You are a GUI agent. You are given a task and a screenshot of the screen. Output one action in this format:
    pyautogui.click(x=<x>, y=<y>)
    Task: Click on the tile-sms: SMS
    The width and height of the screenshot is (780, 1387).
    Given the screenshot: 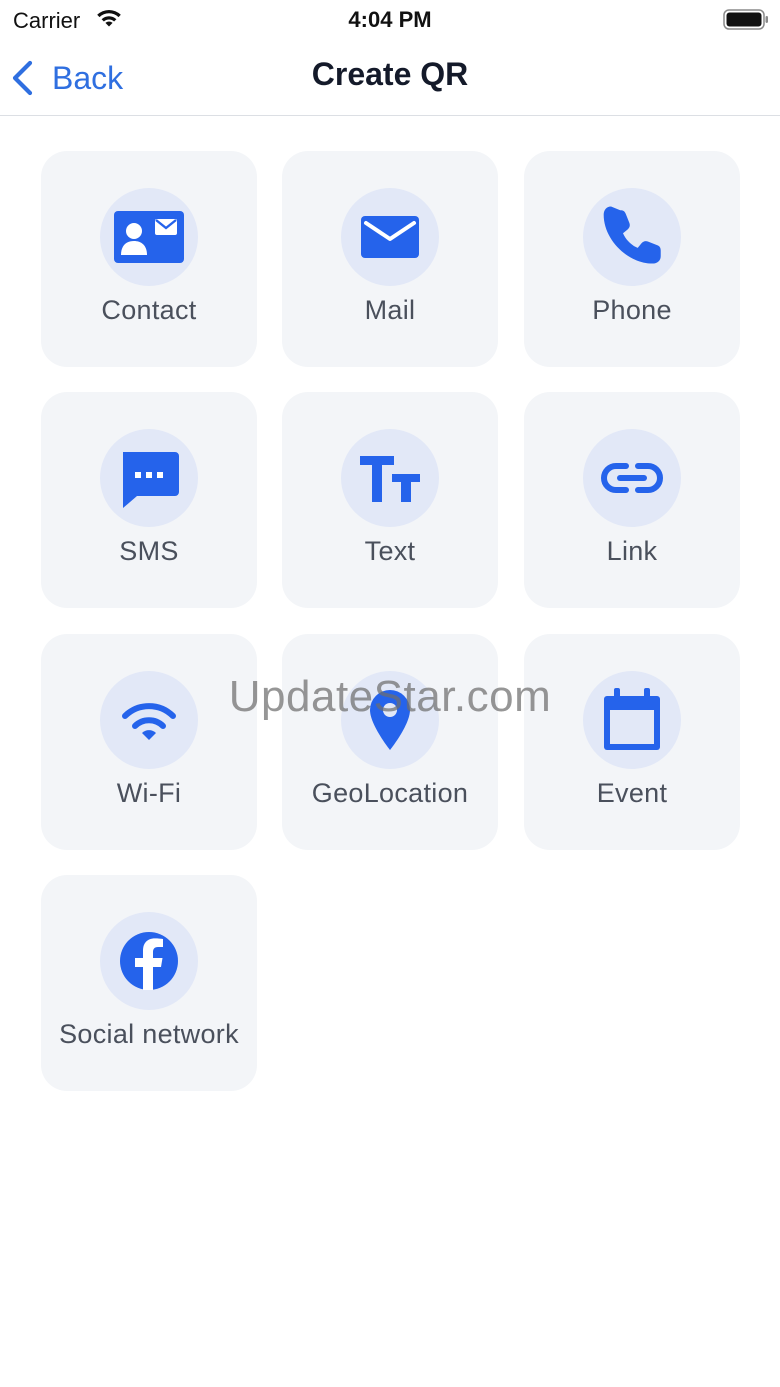 What is the action you would take?
    pyautogui.click(x=149, y=500)
    